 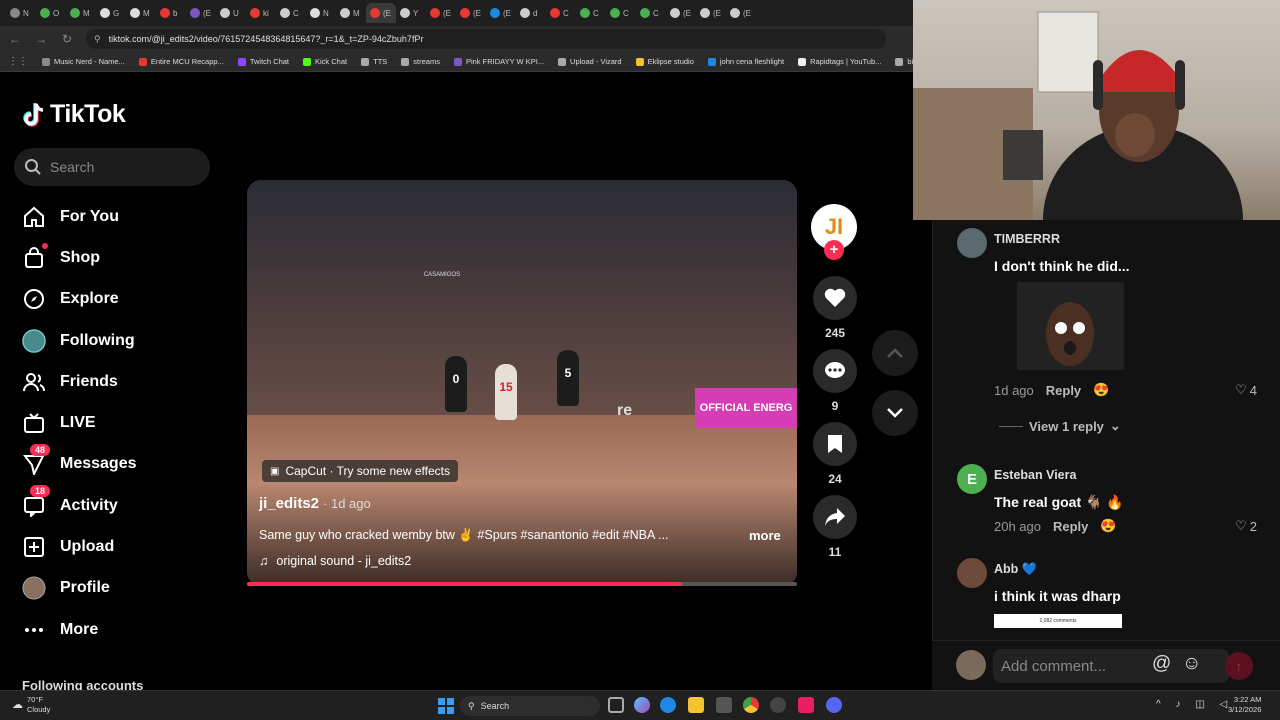 What do you see at coordinates (835, 444) in the screenshot?
I see `save-button` at bounding box center [835, 444].